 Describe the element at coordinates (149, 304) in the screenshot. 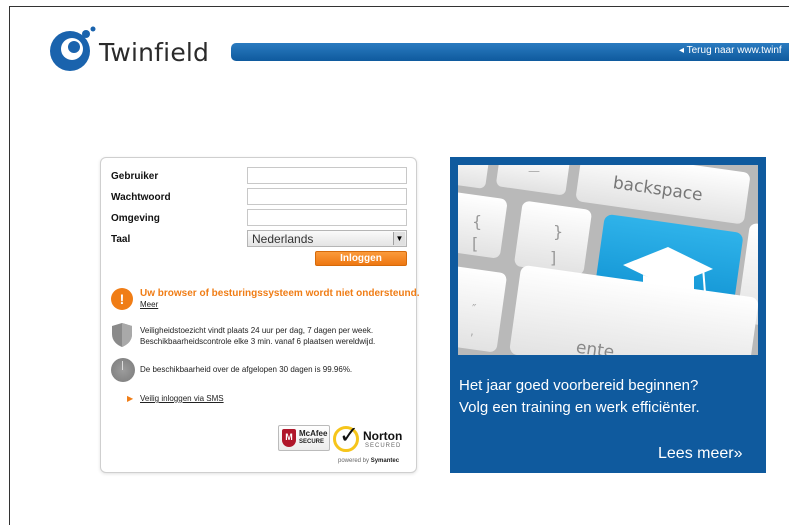

I see `warning-more-link: Meer` at that location.